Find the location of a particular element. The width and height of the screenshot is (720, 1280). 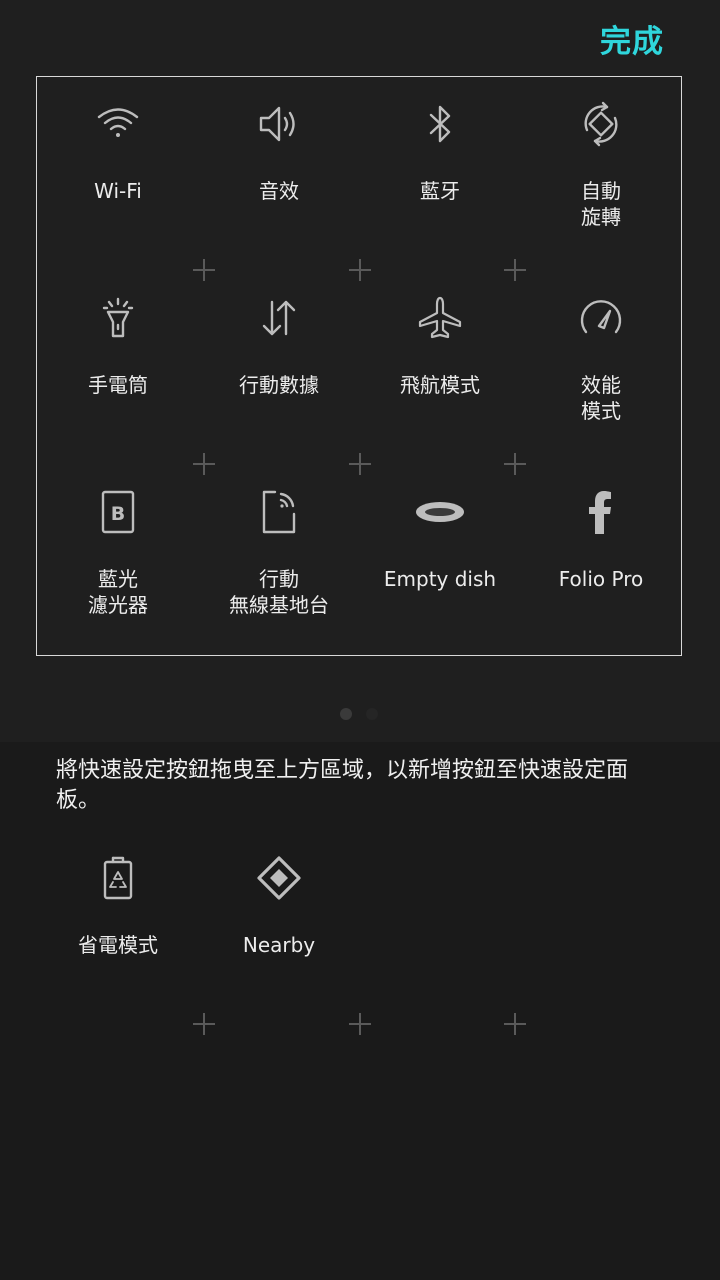

tile-label: 效能 模式 is located at coordinates (601, 398).